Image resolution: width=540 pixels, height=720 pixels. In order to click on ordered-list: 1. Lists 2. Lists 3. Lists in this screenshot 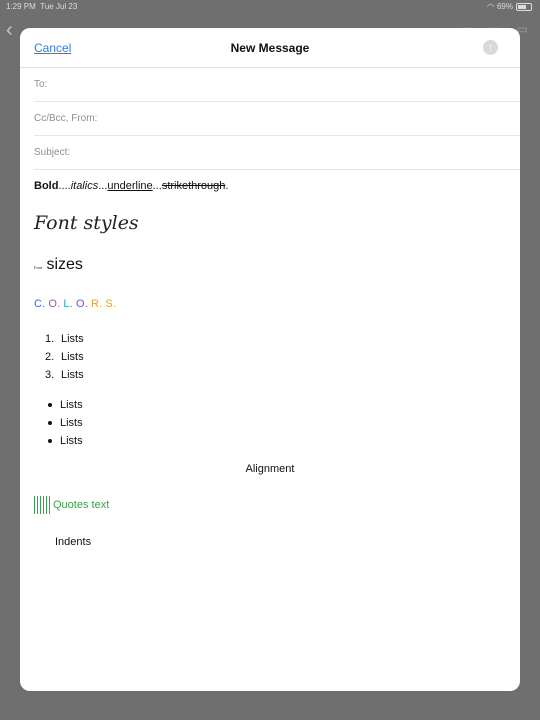, I will do `click(64, 357)`.